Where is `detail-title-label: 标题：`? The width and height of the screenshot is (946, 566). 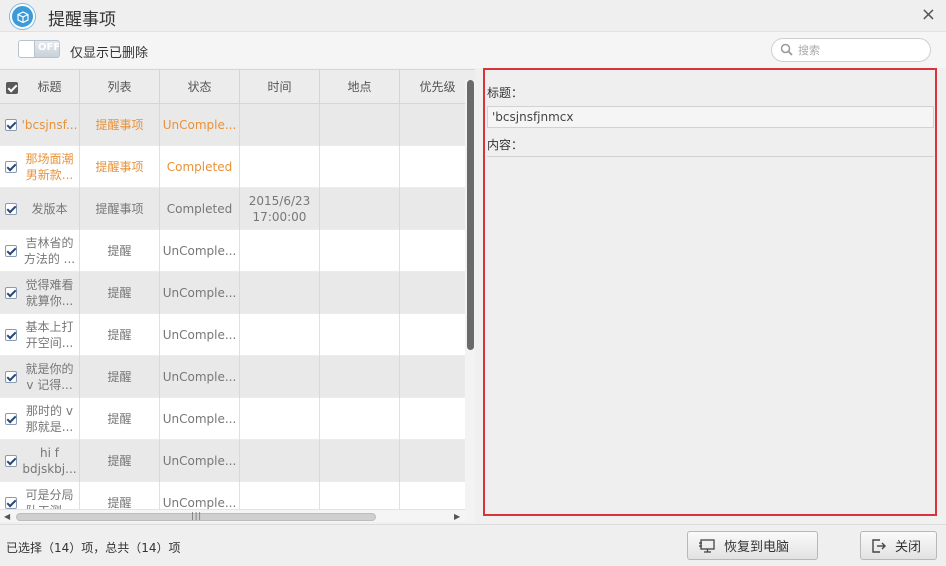 detail-title-label: 标题： is located at coordinates (505, 93).